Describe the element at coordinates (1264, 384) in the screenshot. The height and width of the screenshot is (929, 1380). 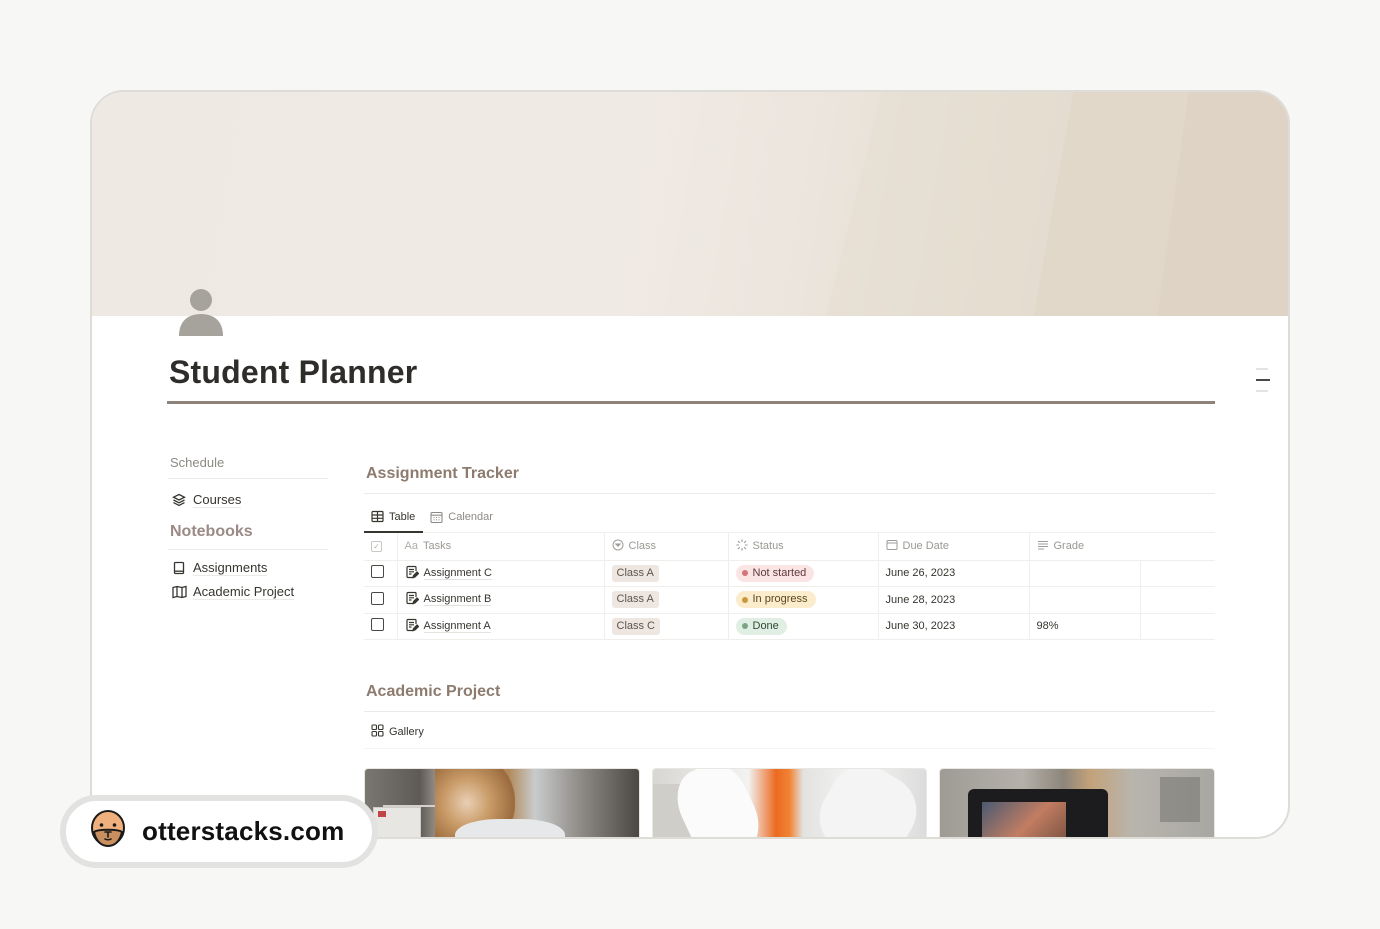
I see `table-of-contents-minimap` at that location.